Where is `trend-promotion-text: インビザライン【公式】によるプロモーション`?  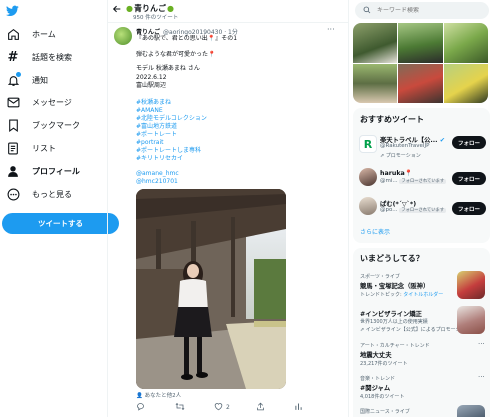 trend-promotion-text: インビザライン【公式】によるプロモーション is located at coordinates (418, 330).